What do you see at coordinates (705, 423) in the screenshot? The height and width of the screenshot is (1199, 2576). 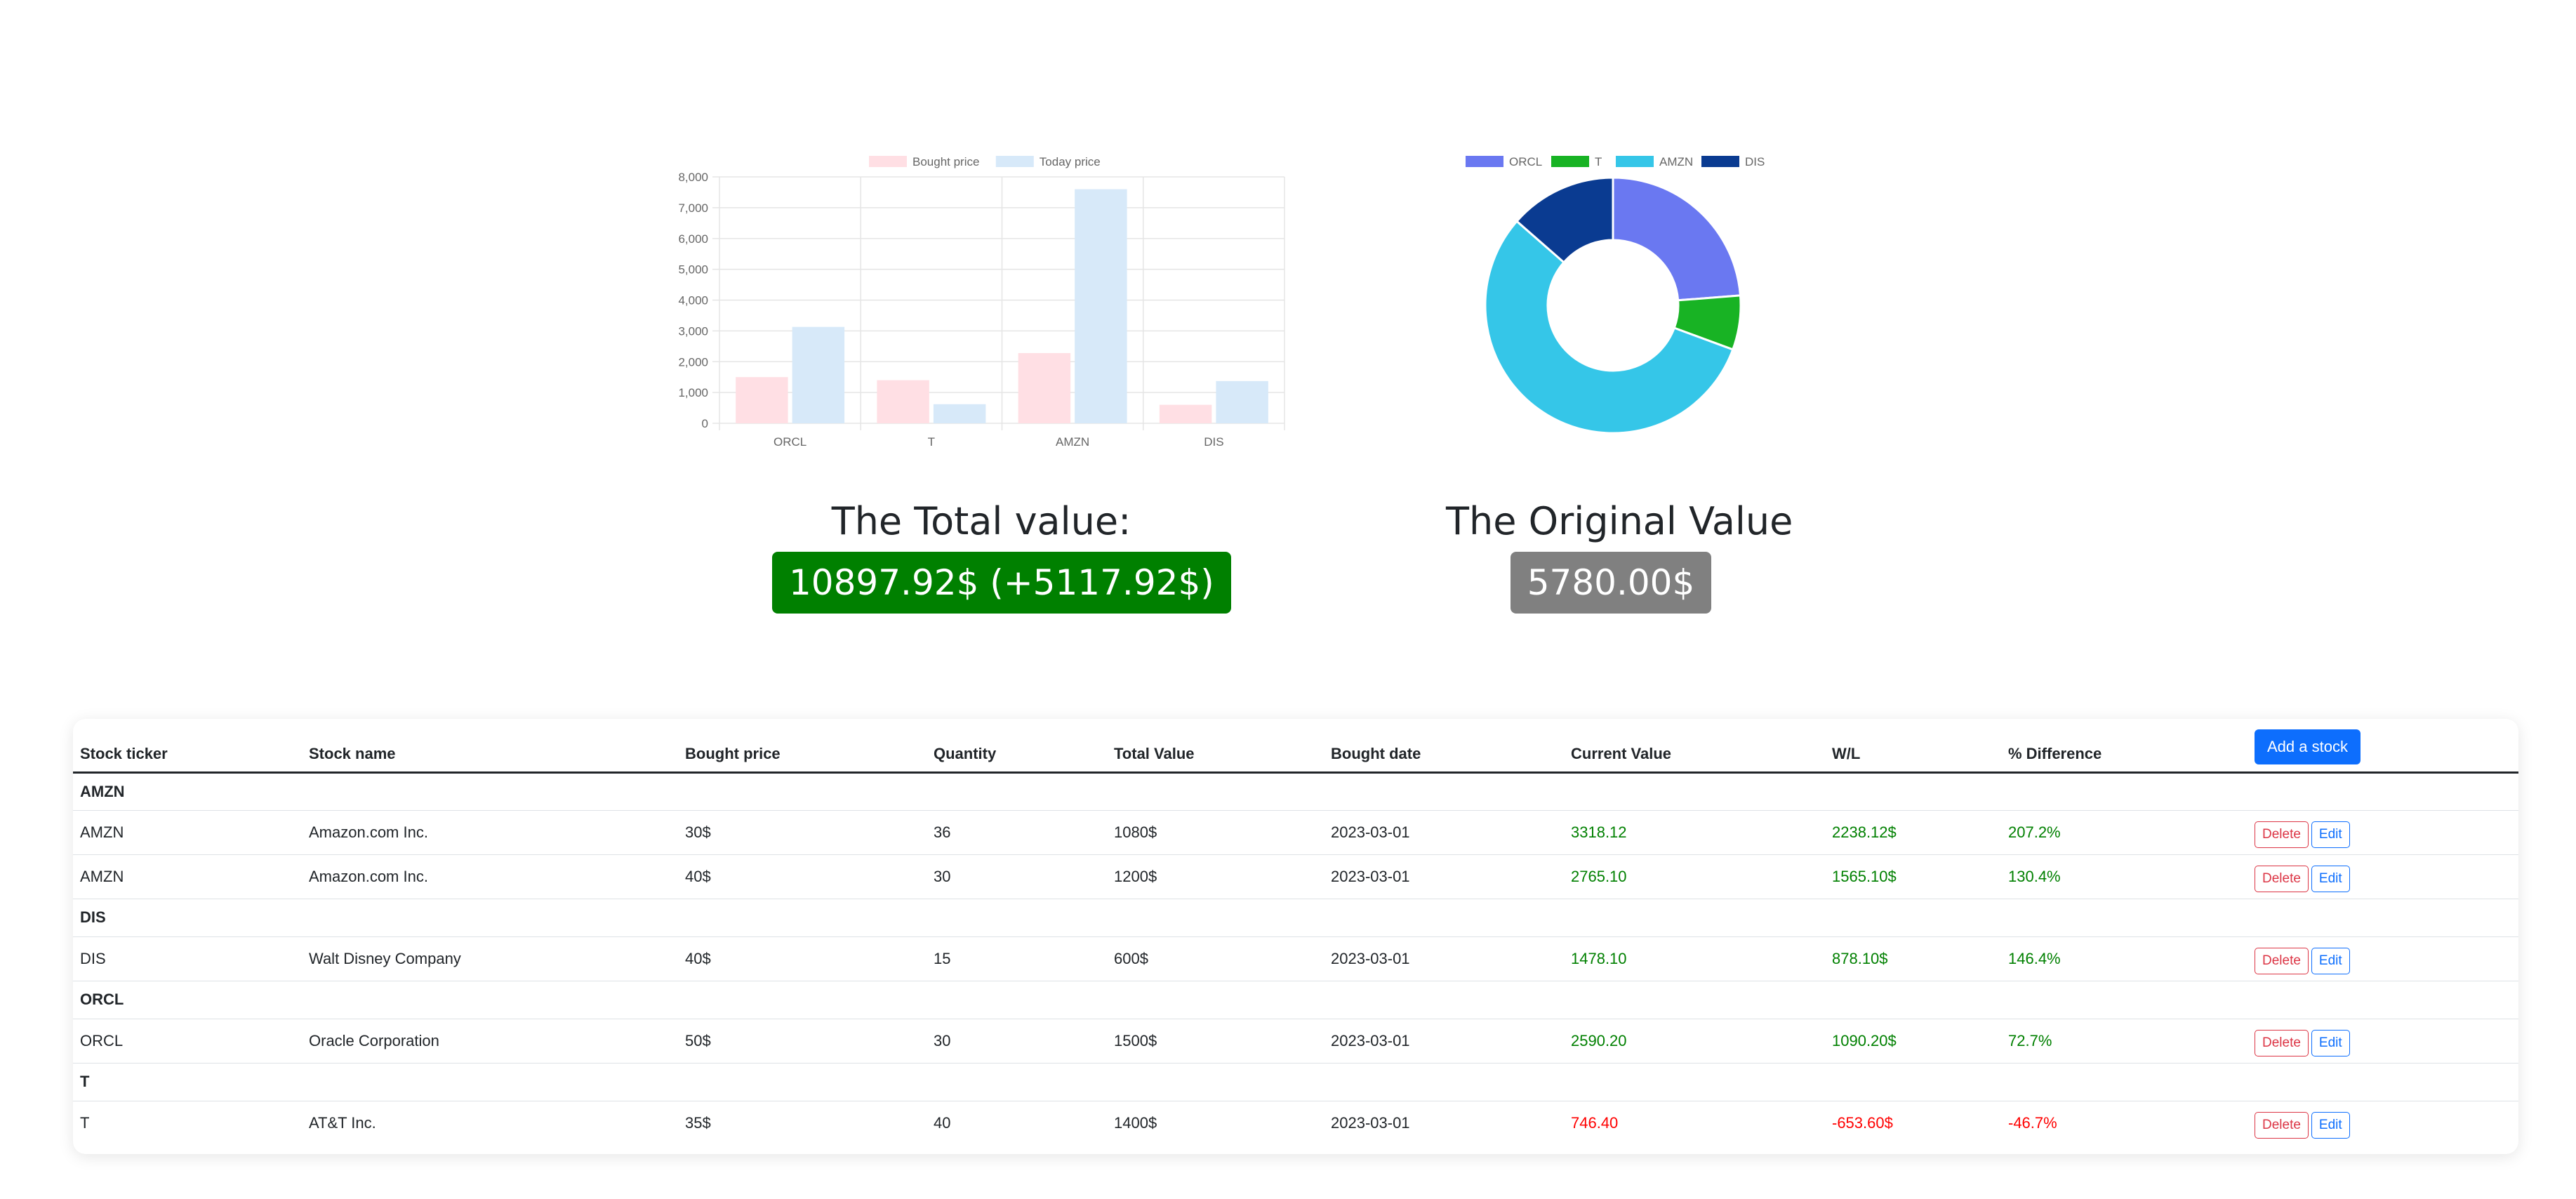 I see `y-tick-label: 0` at bounding box center [705, 423].